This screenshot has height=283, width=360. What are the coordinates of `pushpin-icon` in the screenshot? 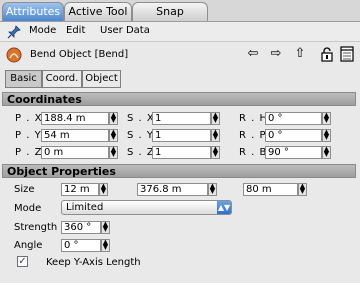 It's located at (14, 32).